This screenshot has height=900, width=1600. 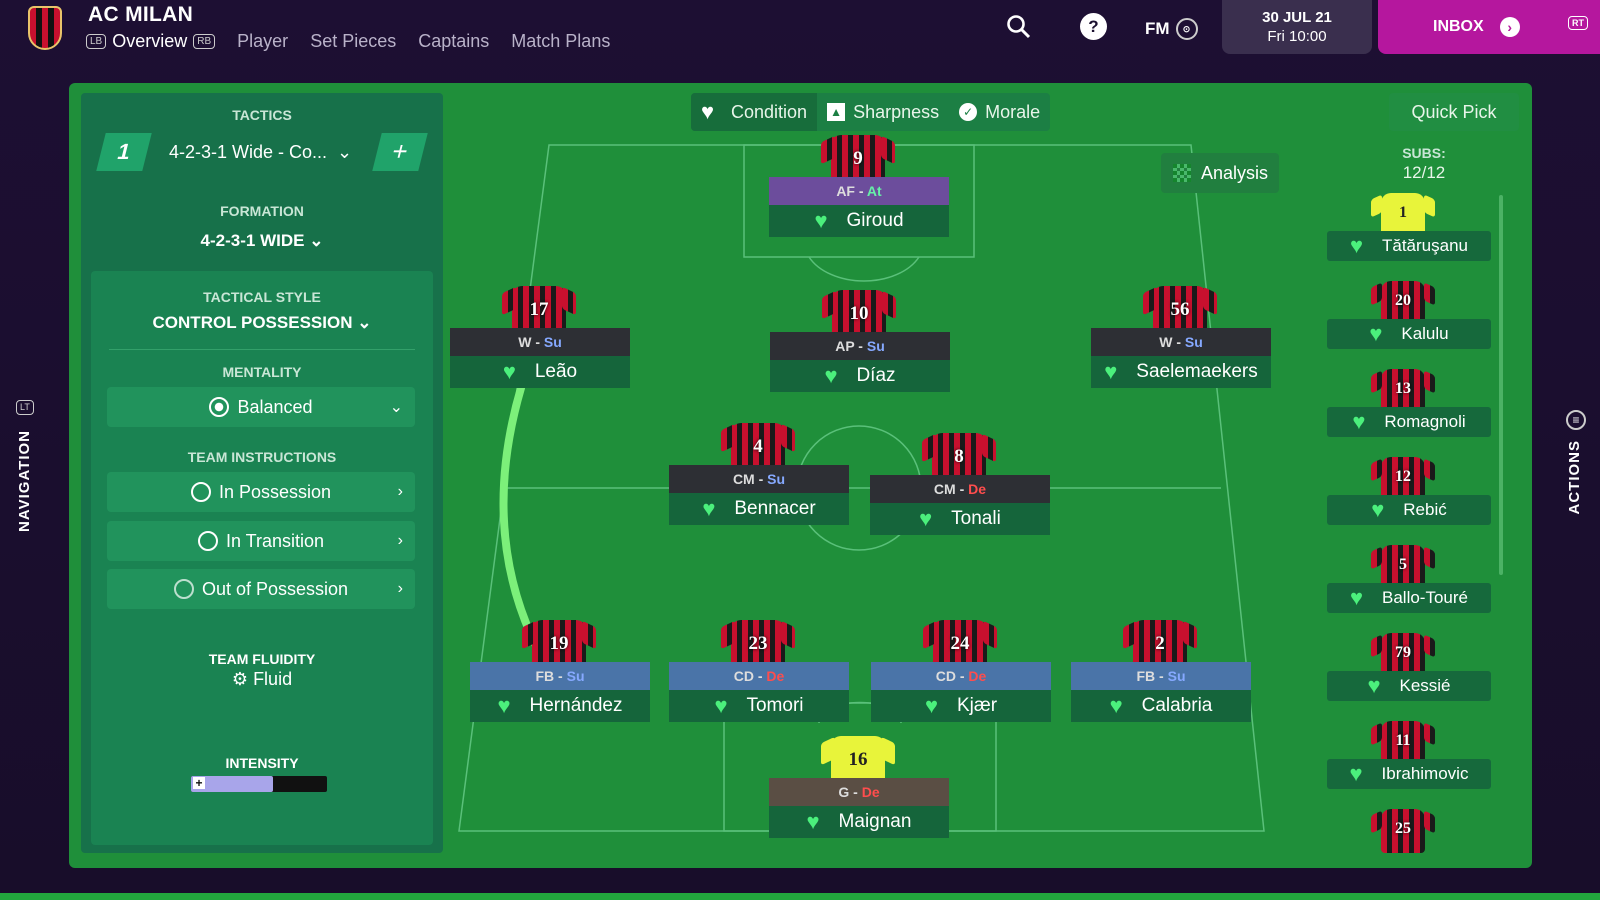 I want to click on substitute-name: Ballo-Touré, so click(x=1425, y=597).